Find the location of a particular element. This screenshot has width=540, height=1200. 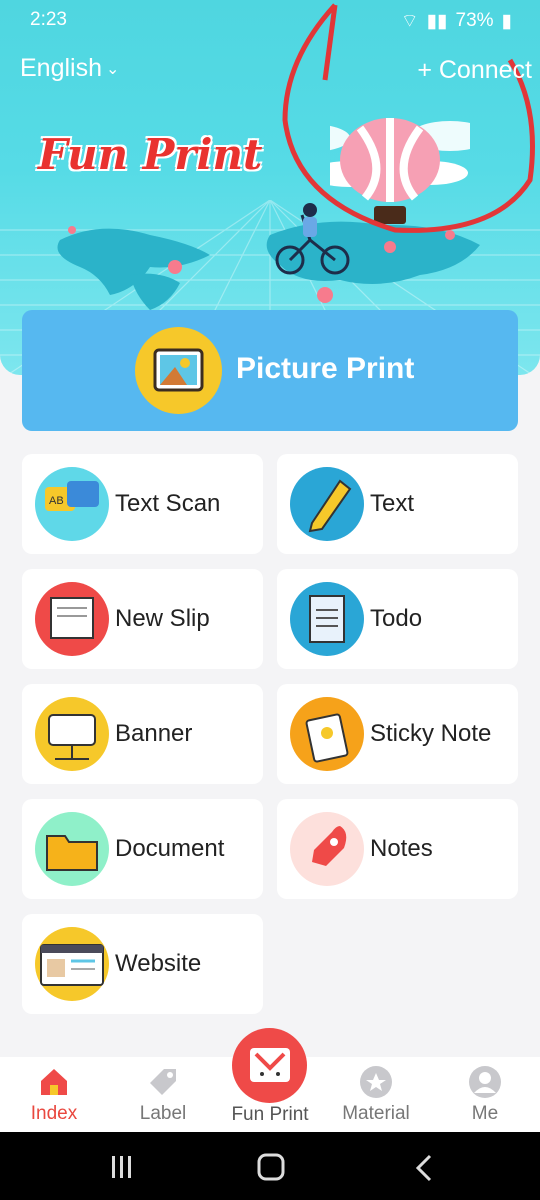

nav-me: Me is located at coordinates (485, 1094).